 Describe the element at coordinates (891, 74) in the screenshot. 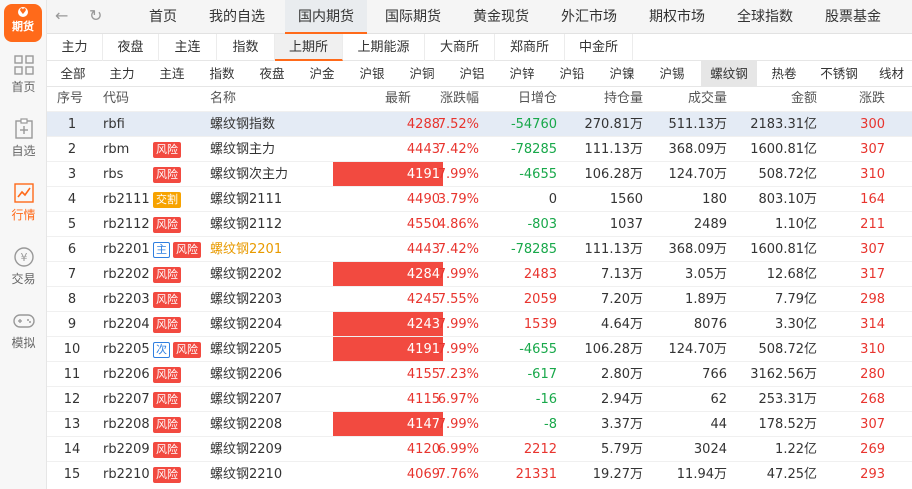

I see `tab-product-wire-rod: 线材` at that location.